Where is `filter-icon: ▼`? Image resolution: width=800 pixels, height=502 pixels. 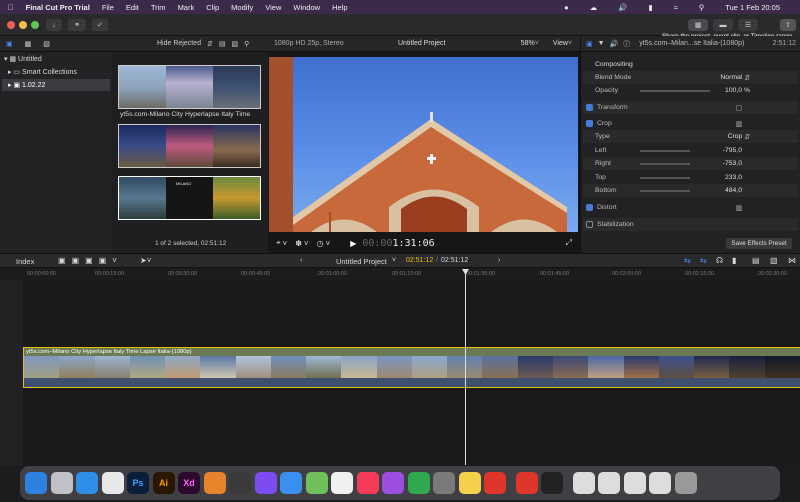
filter-icon: ▼ is located at coordinates (601, 43).